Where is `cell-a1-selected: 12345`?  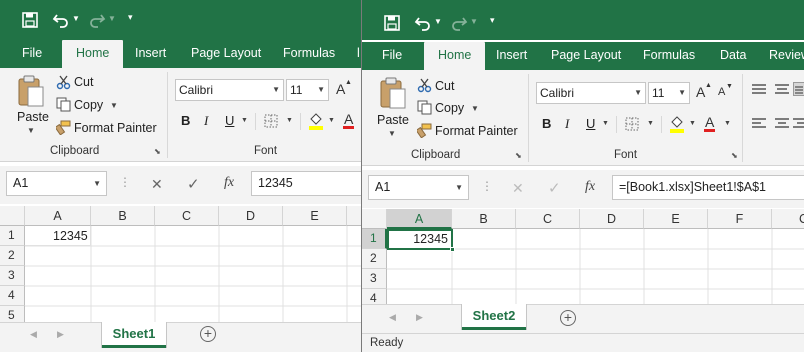
cell-a1-selected: 12345 is located at coordinates (420, 239).